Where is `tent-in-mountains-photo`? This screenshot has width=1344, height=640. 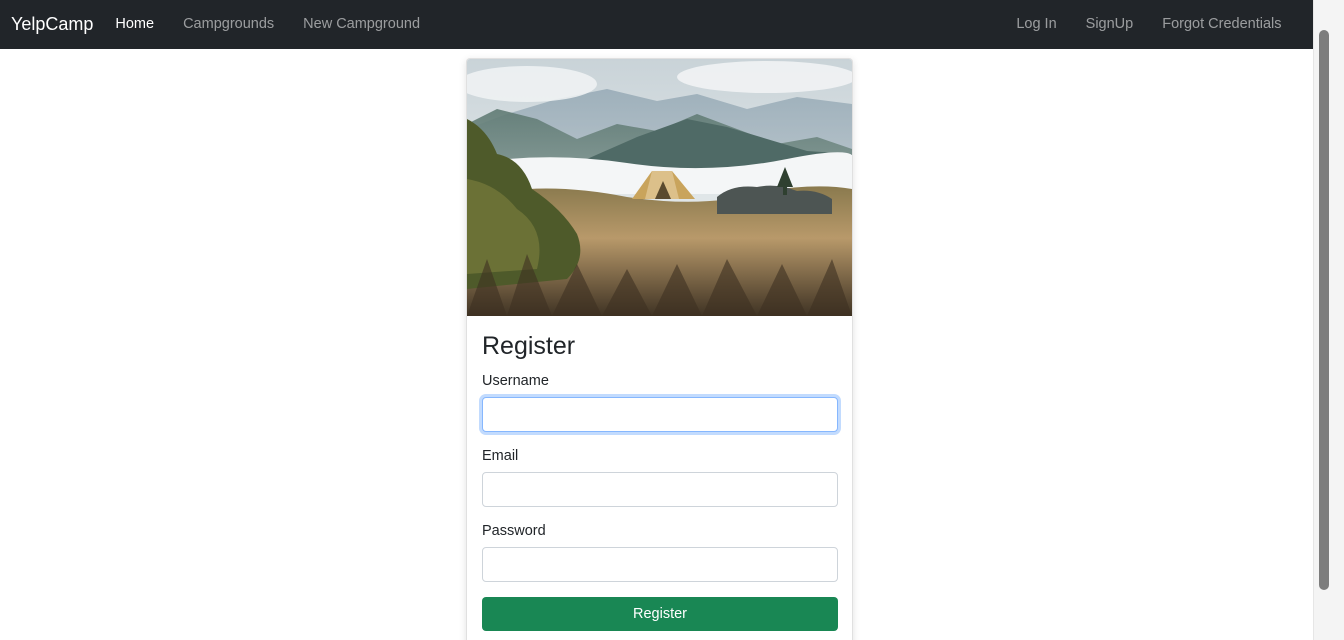 tent-in-mountains-photo is located at coordinates (659, 187).